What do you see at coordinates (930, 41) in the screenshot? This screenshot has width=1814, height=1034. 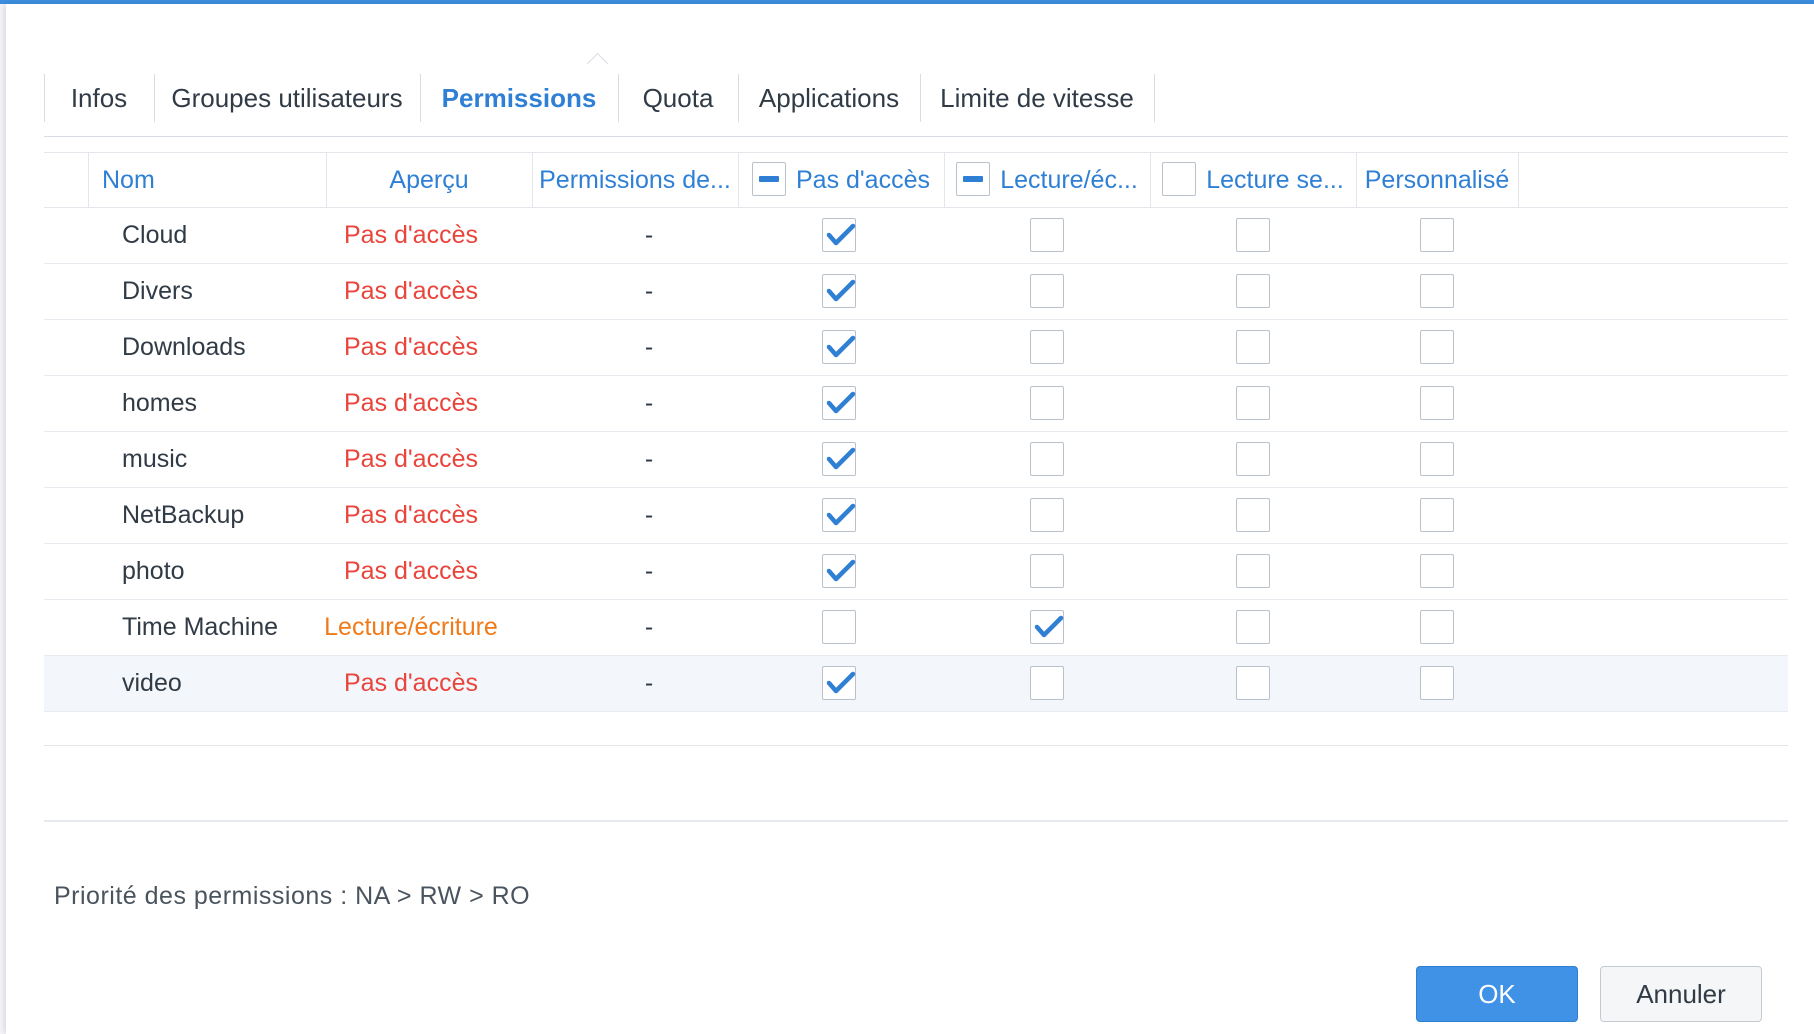 I see `dialog-title-area` at bounding box center [930, 41].